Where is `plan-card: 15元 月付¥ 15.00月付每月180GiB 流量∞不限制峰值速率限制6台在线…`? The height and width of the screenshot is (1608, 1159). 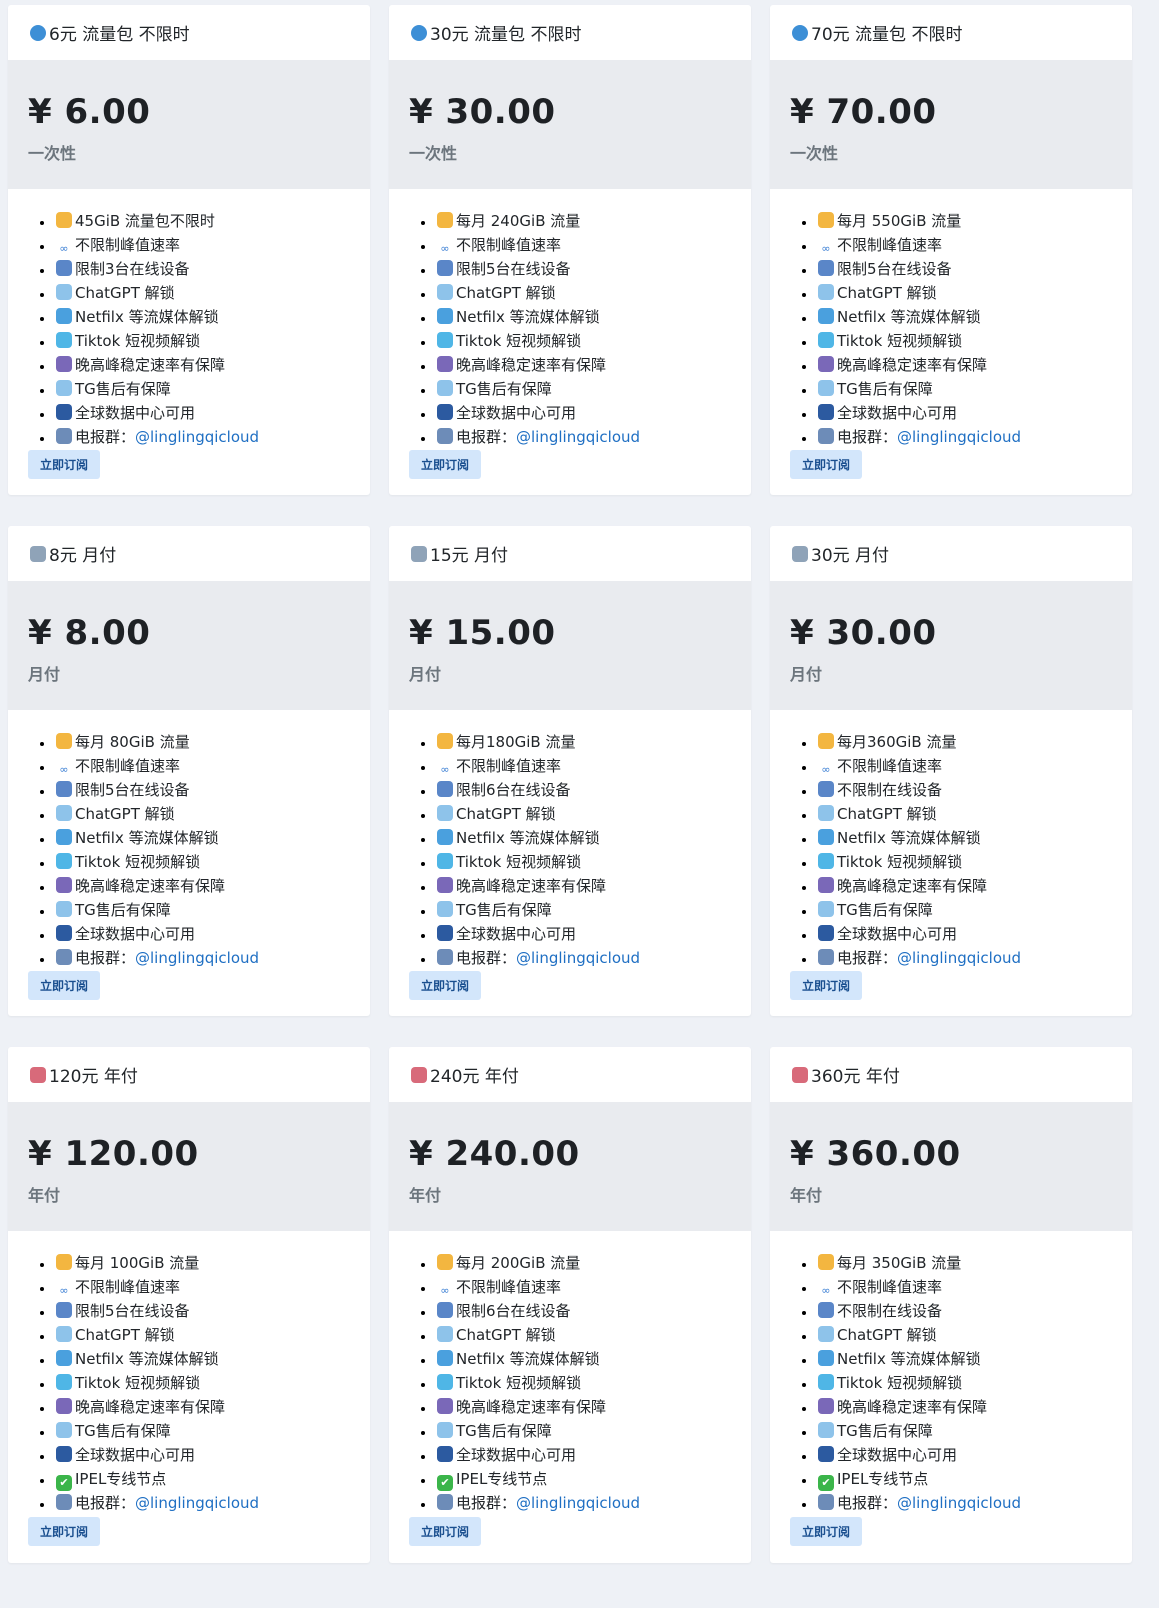 plan-card: 15元 月付¥ 15.00月付每月180GiB 流量∞不限制峰值速率限制6台在线… is located at coordinates (570, 771).